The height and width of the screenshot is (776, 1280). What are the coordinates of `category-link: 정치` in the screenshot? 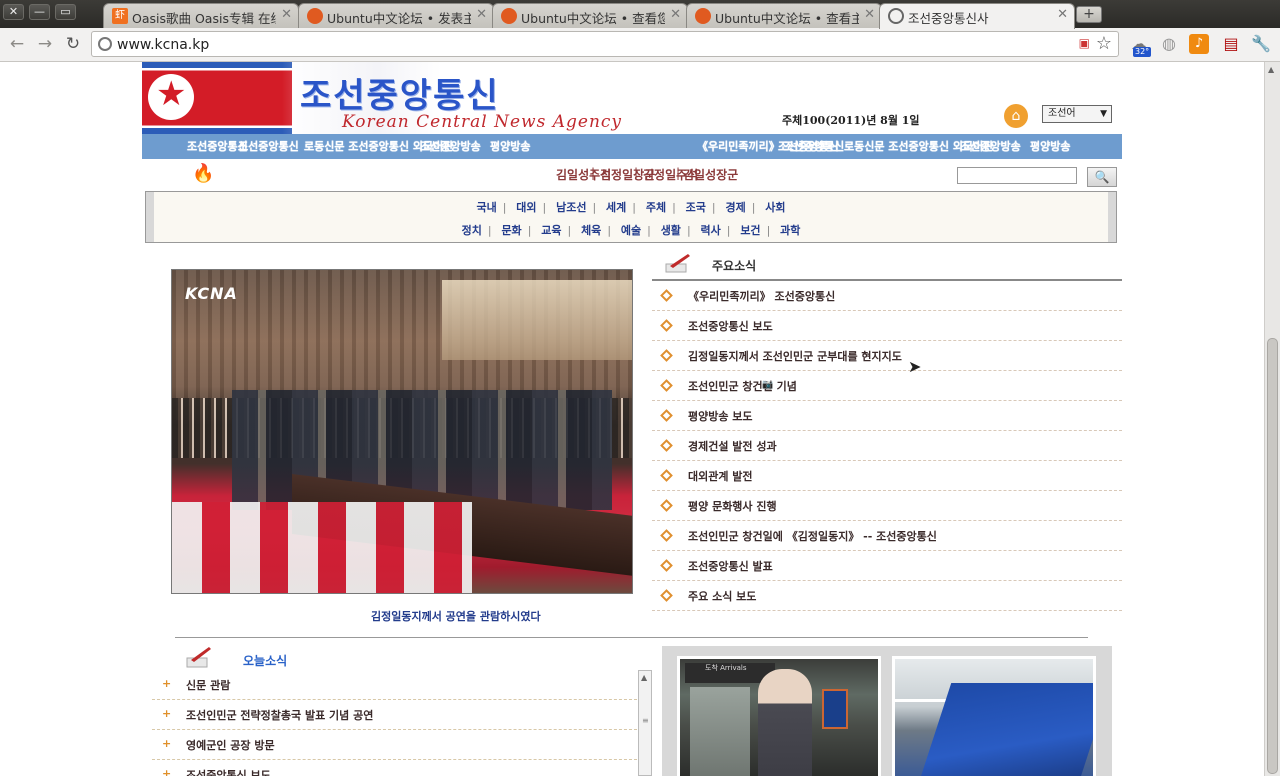 It's located at (472, 230).